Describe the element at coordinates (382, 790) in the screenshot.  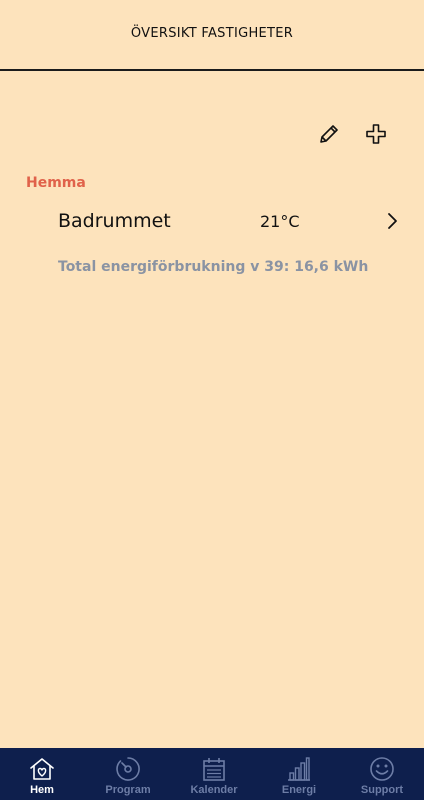
I see `tab-label: Support` at that location.